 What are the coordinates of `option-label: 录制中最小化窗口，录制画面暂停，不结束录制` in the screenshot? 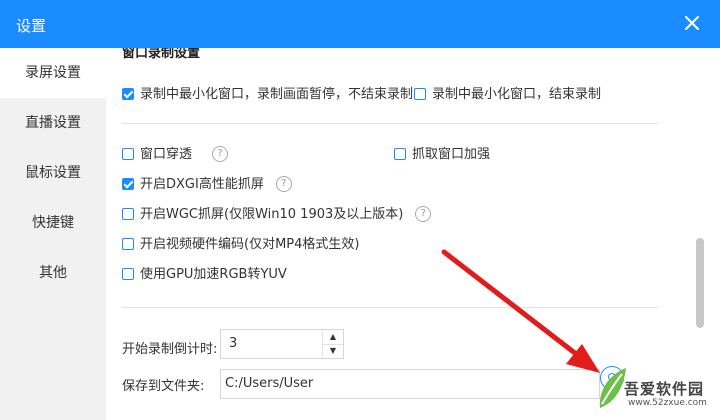 It's located at (277, 94).